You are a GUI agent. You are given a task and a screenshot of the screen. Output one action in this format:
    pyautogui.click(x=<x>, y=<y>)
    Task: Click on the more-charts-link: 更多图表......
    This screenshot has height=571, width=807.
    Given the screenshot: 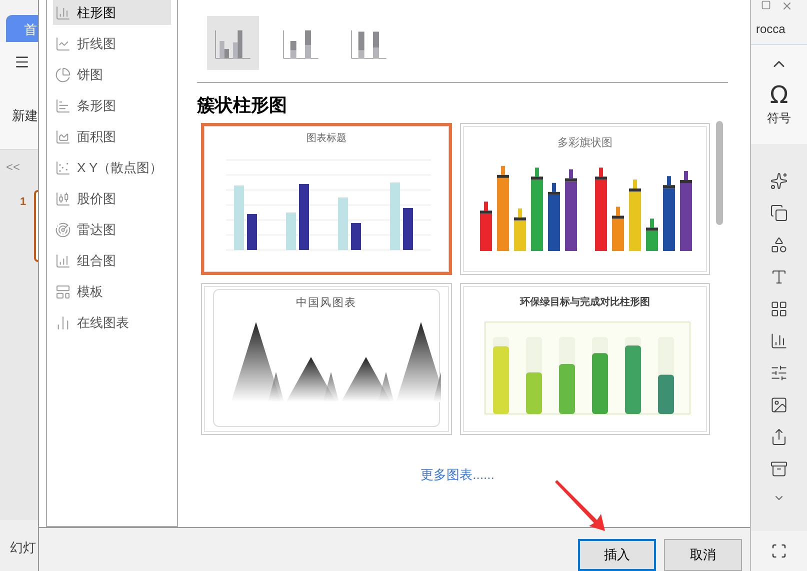 What is the action you would take?
    pyautogui.click(x=457, y=474)
    